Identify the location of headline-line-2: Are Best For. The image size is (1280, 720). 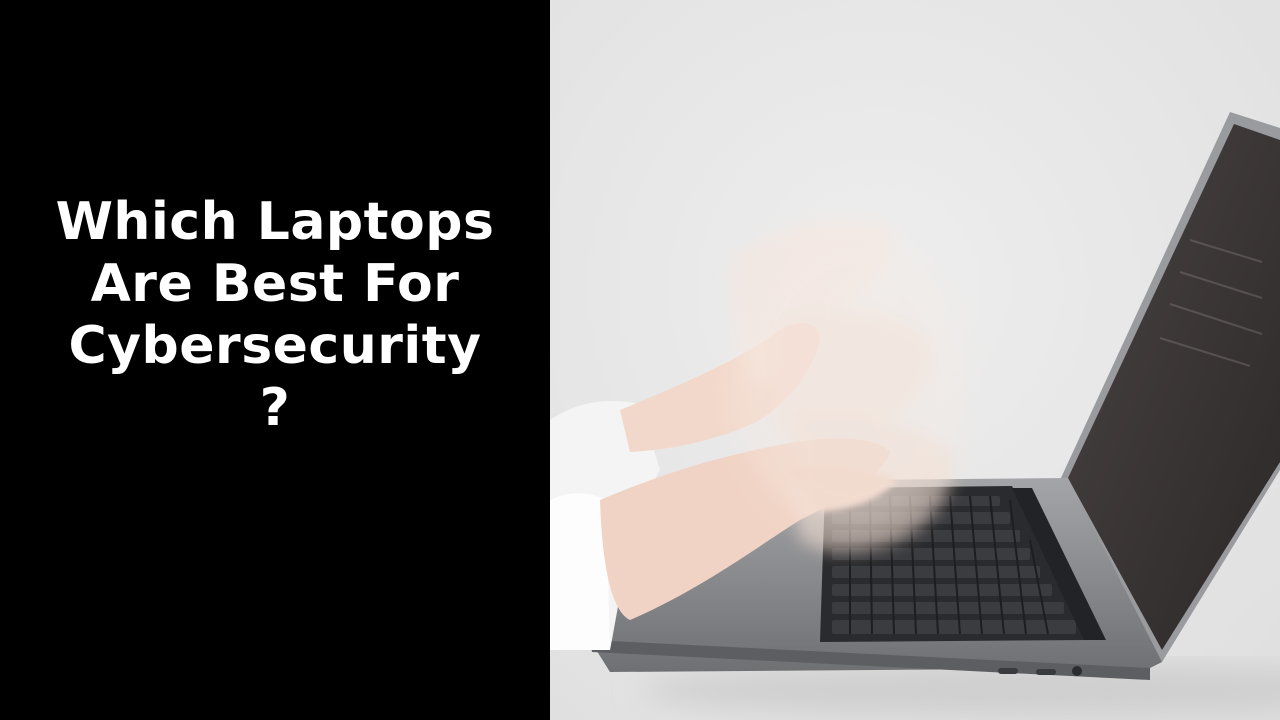
(275, 284).